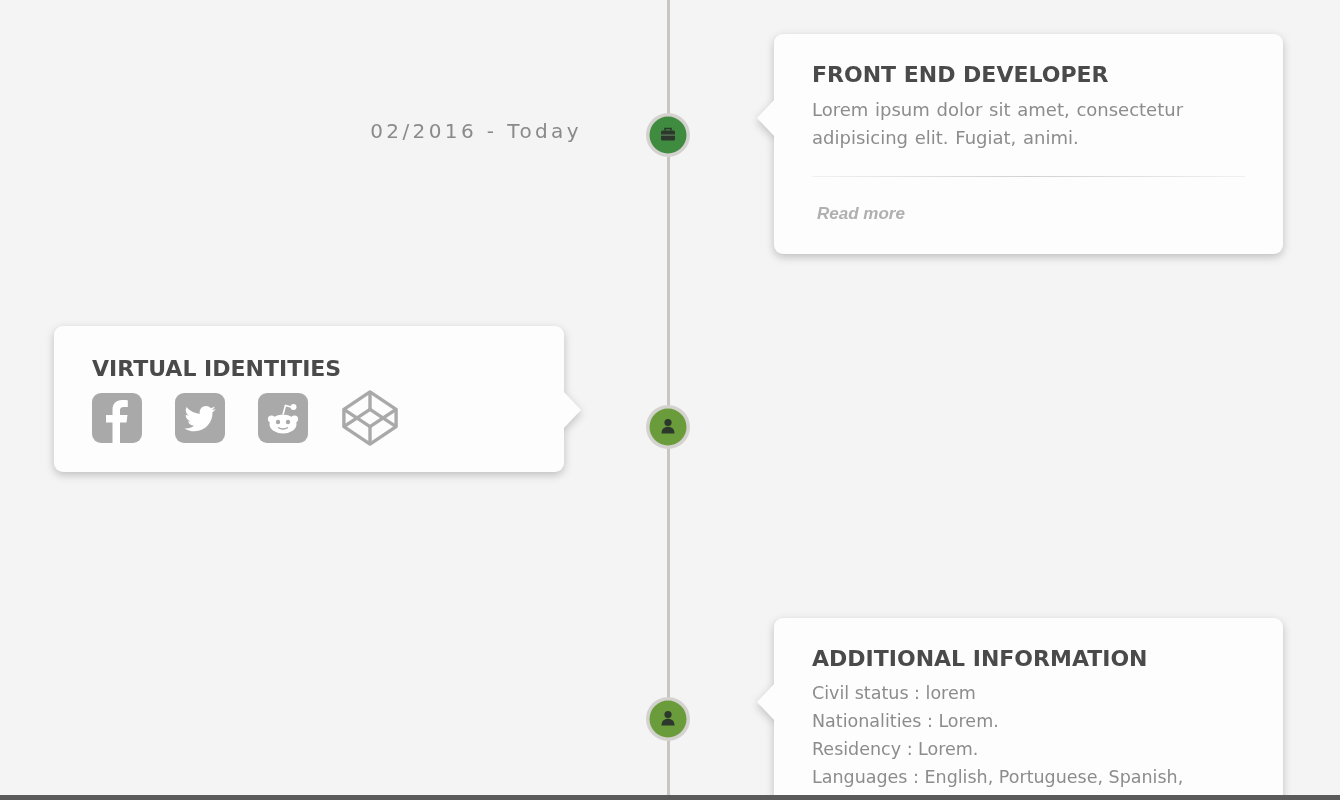 The height and width of the screenshot is (800, 1340). Describe the element at coordinates (117, 418) in the screenshot. I see `letter-f-icon` at that location.